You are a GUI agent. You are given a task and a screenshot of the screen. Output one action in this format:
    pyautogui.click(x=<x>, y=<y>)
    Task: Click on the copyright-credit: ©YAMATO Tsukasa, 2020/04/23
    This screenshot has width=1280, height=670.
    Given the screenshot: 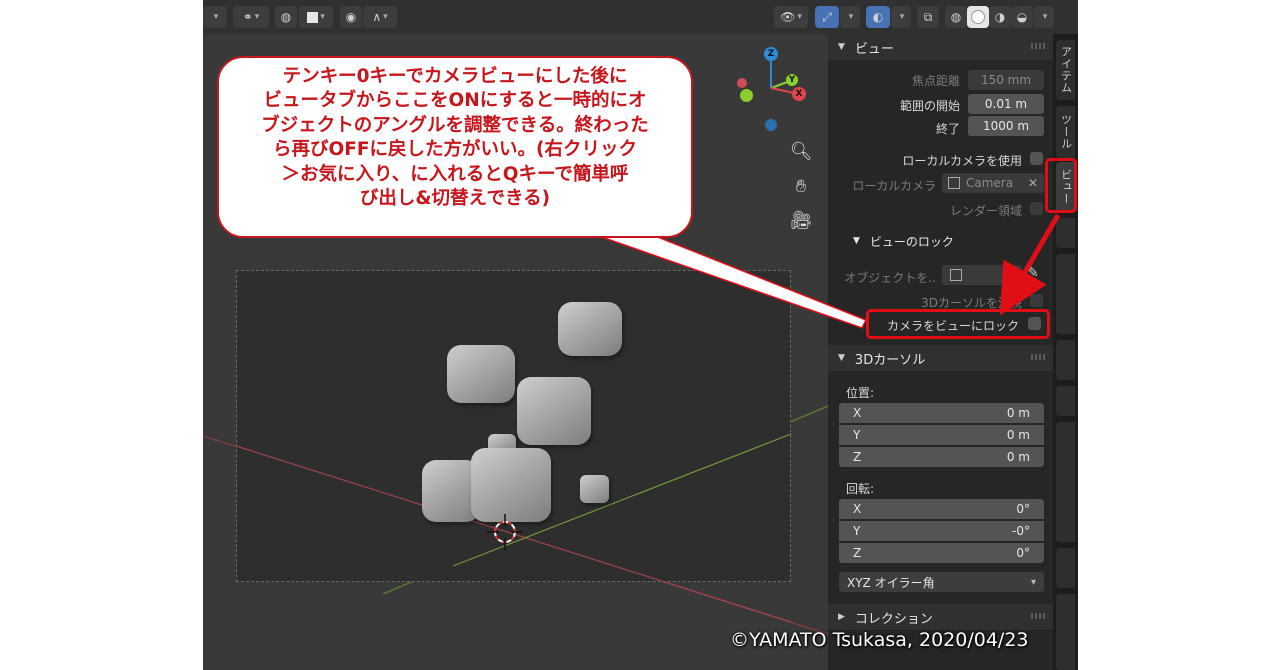 What is the action you would take?
    pyautogui.click(x=879, y=640)
    